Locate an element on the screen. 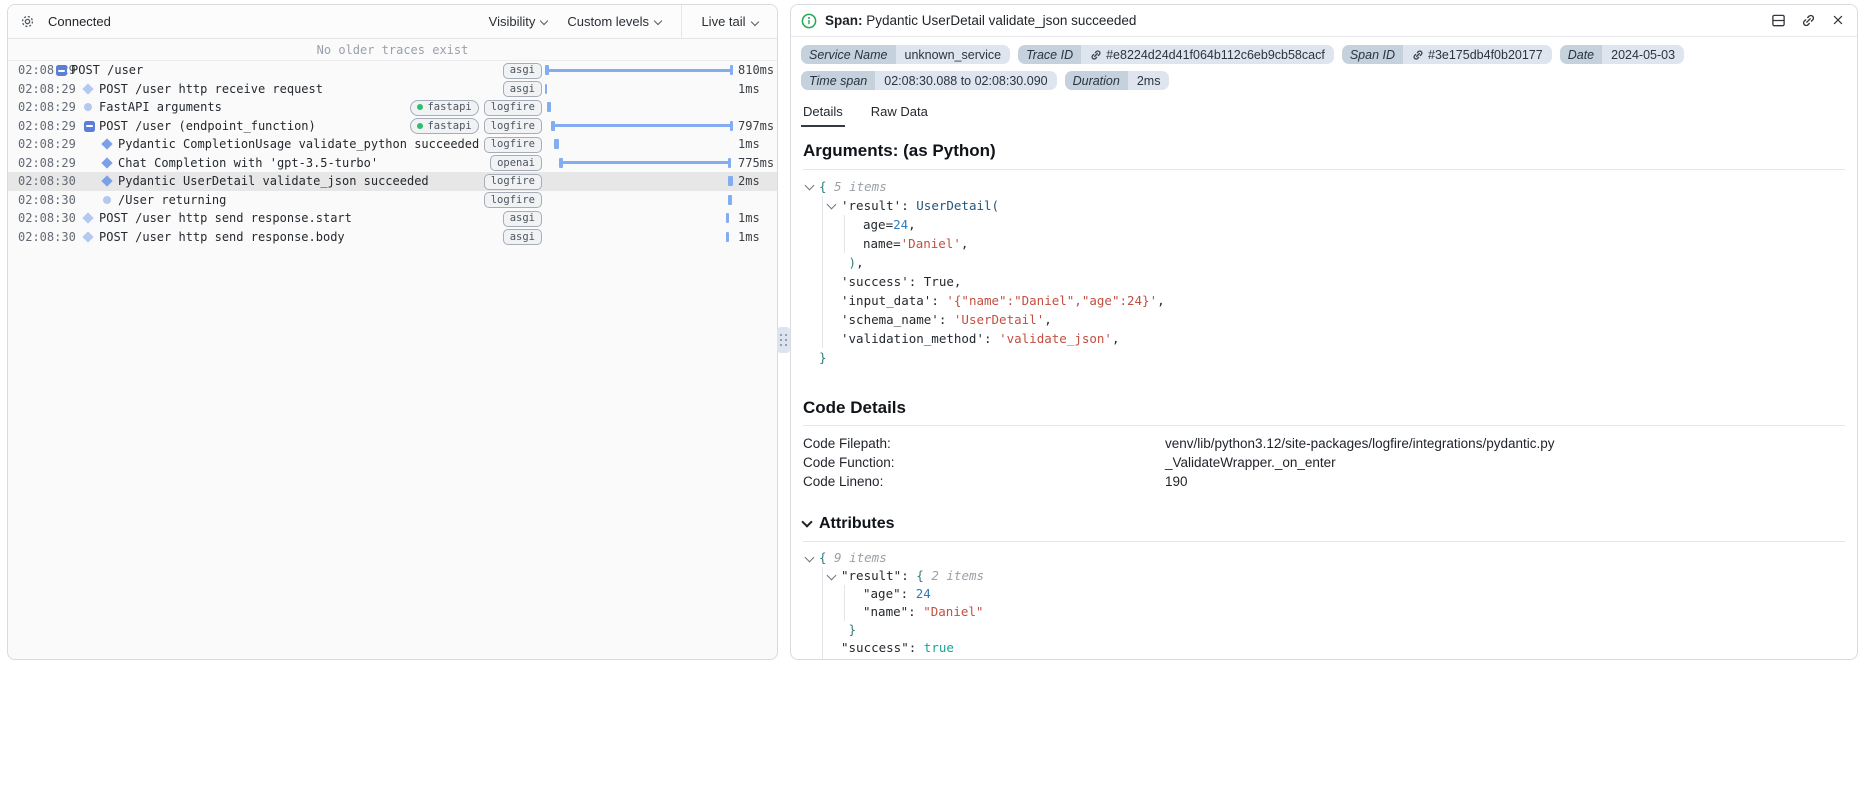 The image size is (1865, 793). trace-label: POST /user http send response.start is located at coordinates (225, 218).